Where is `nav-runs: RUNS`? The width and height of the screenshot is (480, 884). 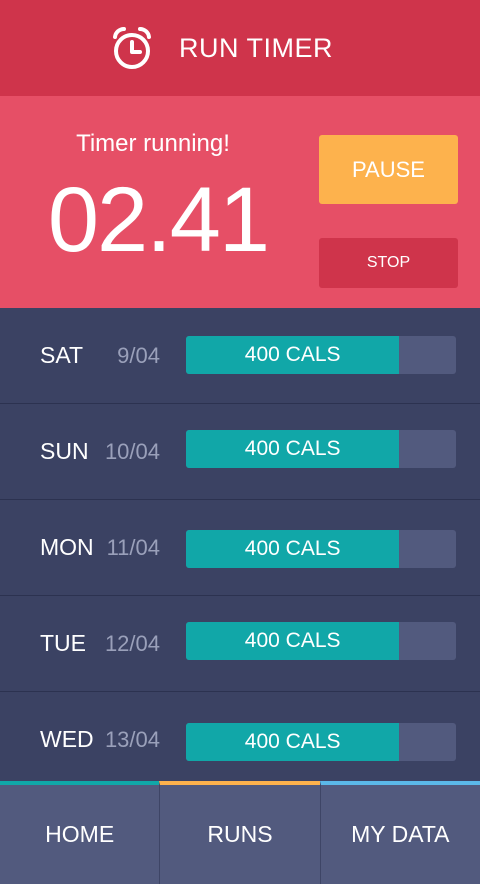 nav-runs: RUNS is located at coordinates (239, 832).